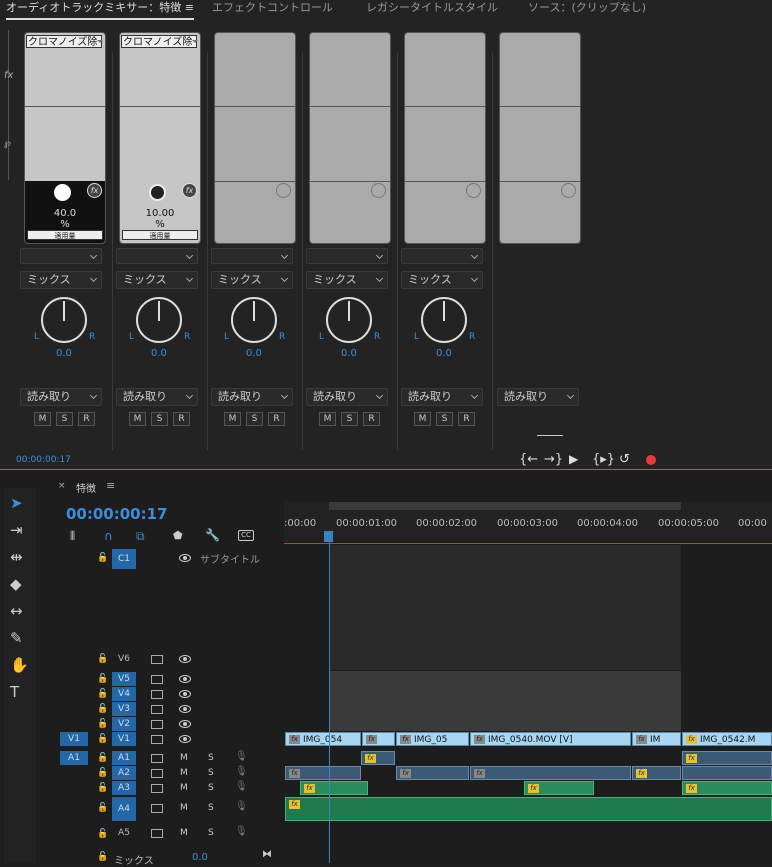 The image size is (772, 867). What do you see at coordinates (16, 638) in the screenshot?
I see `pen-tool-icon: ✎` at bounding box center [16, 638].